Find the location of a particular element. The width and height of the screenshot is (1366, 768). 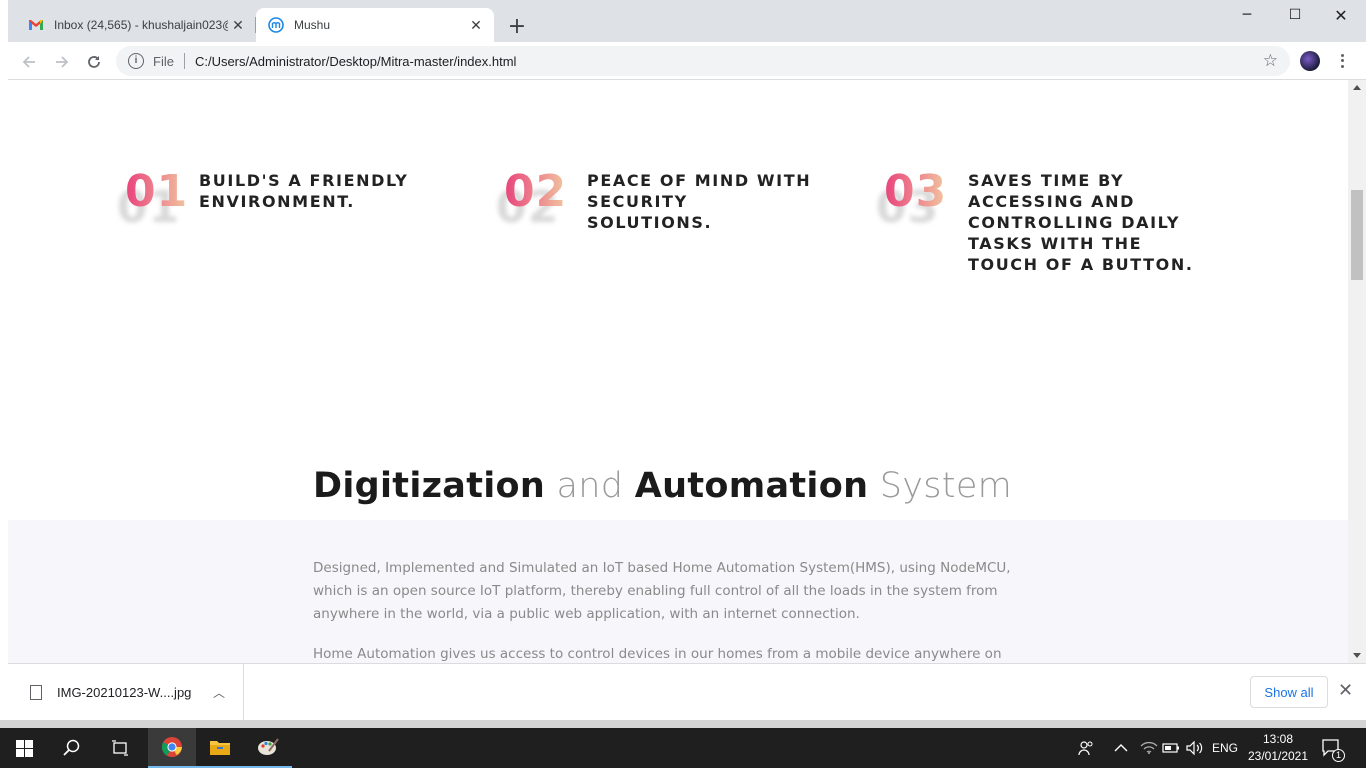

battery-icon is located at coordinates (1171, 748).